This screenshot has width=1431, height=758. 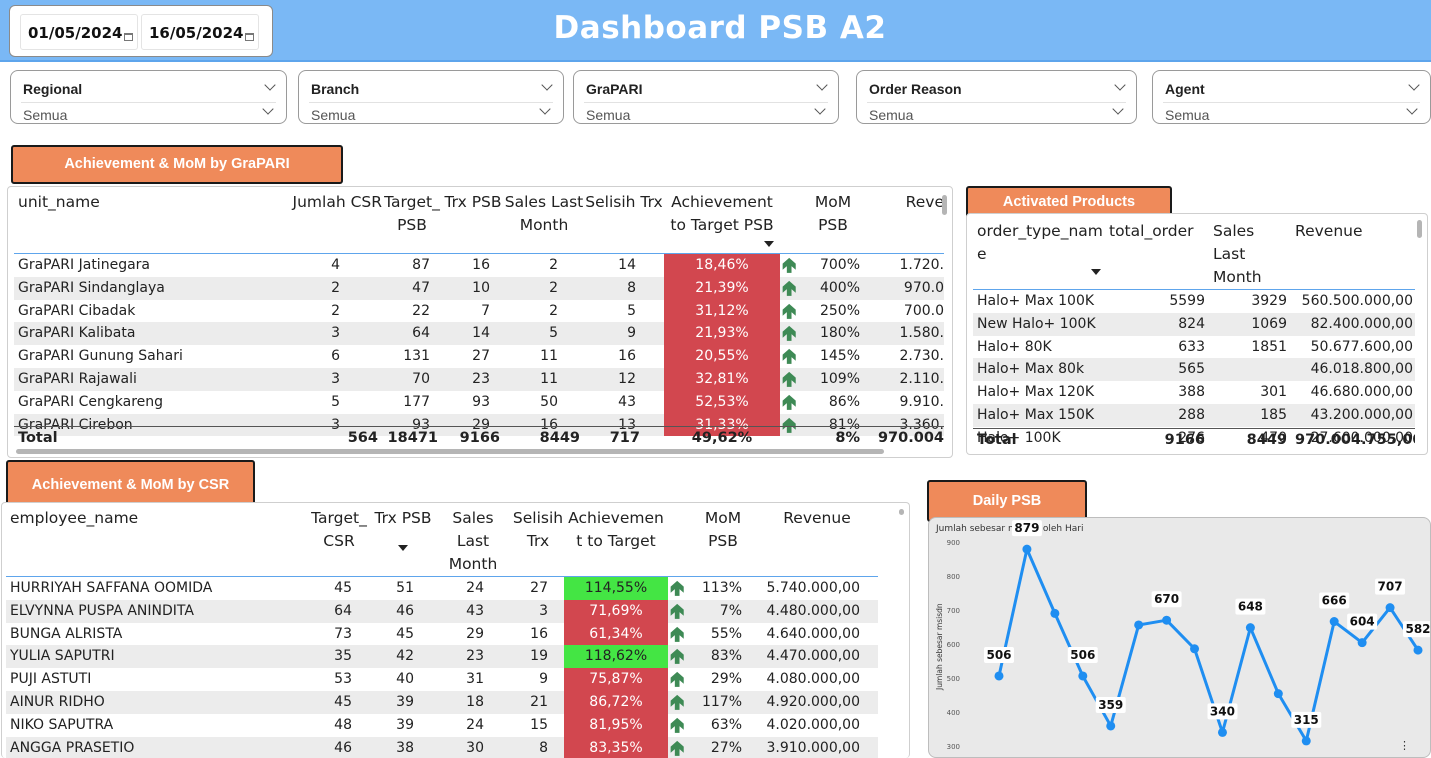 What do you see at coordinates (1404, 746) in the screenshot?
I see `more-options-icon: ⋮` at bounding box center [1404, 746].